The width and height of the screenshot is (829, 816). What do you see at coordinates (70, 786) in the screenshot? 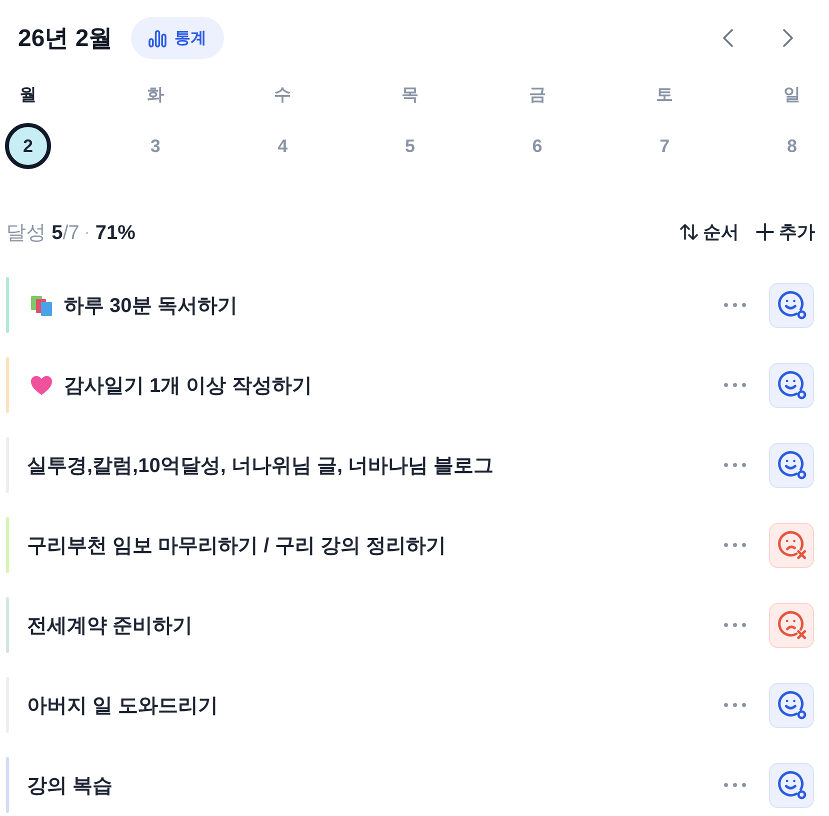
I see `task-title: 강의 복습` at bounding box center [70, 786].